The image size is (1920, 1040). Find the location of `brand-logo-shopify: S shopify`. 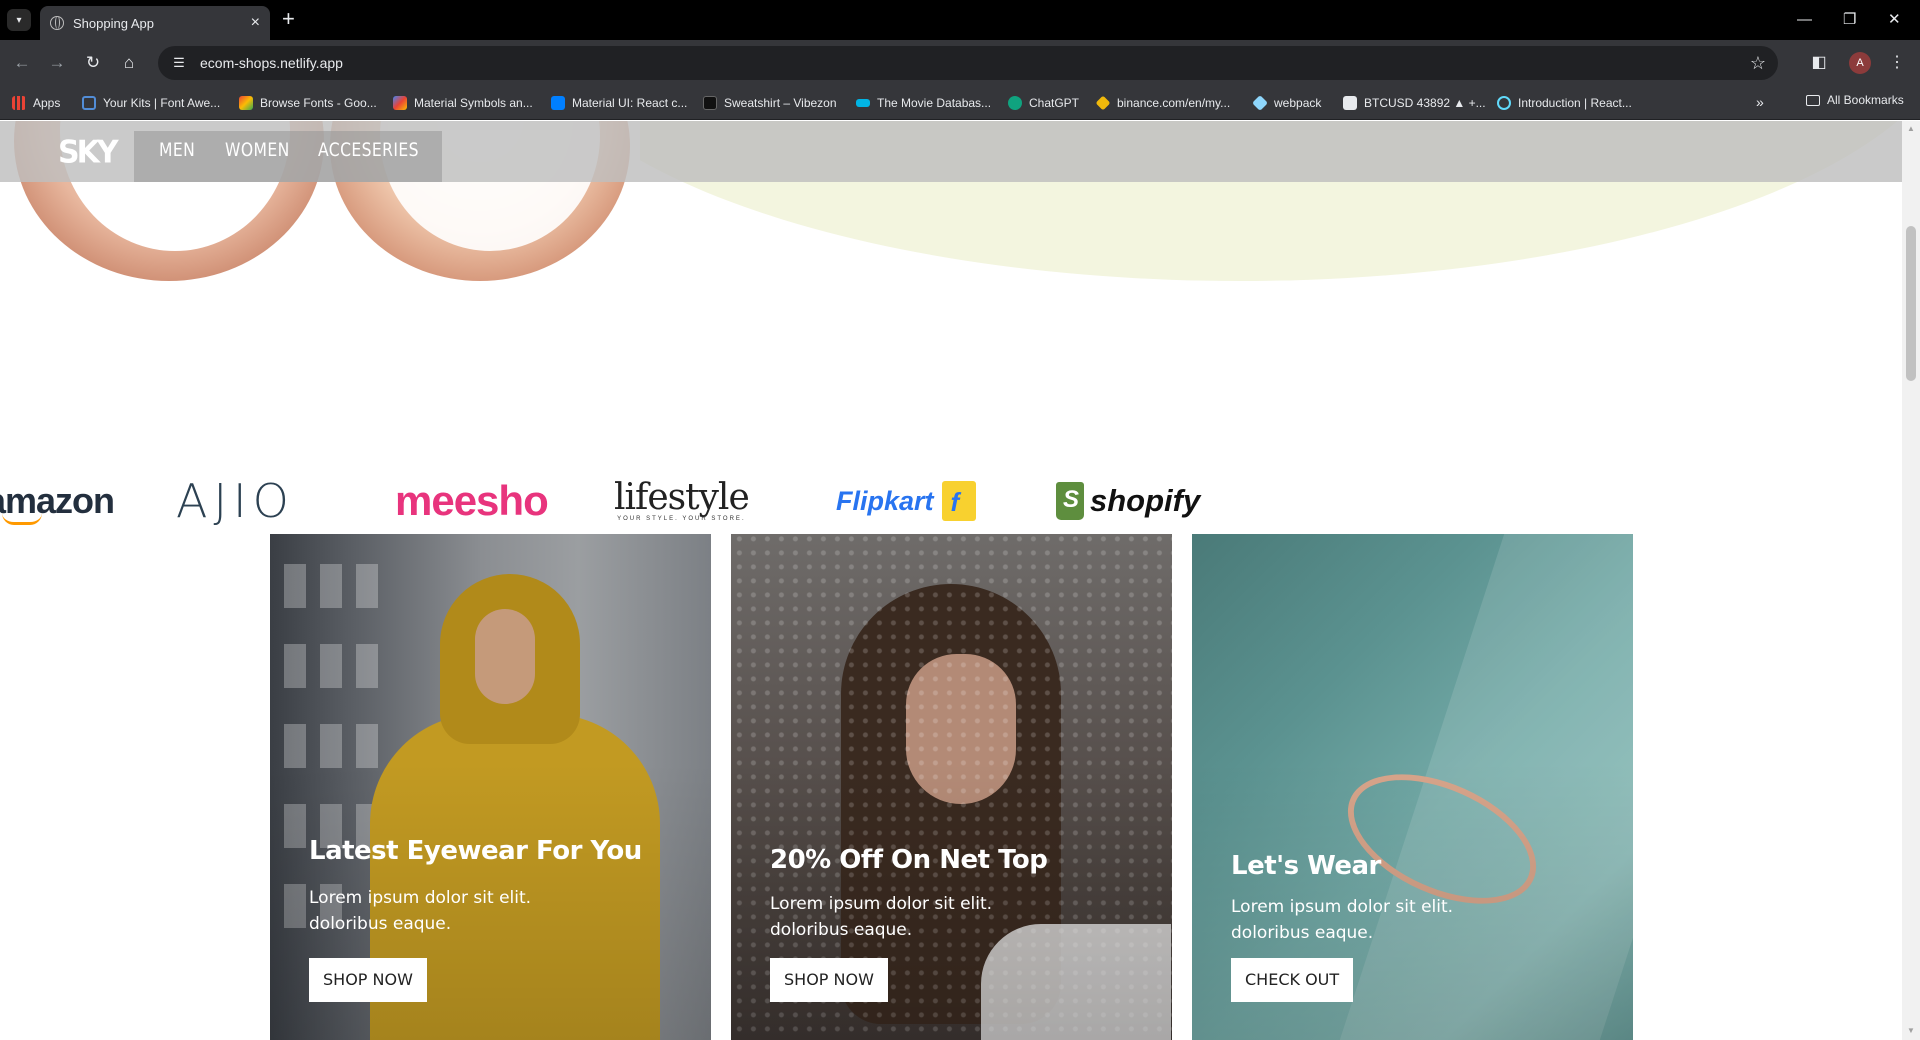

brand-logo-shopify: S shopify is located at coordinates (1128, 501).